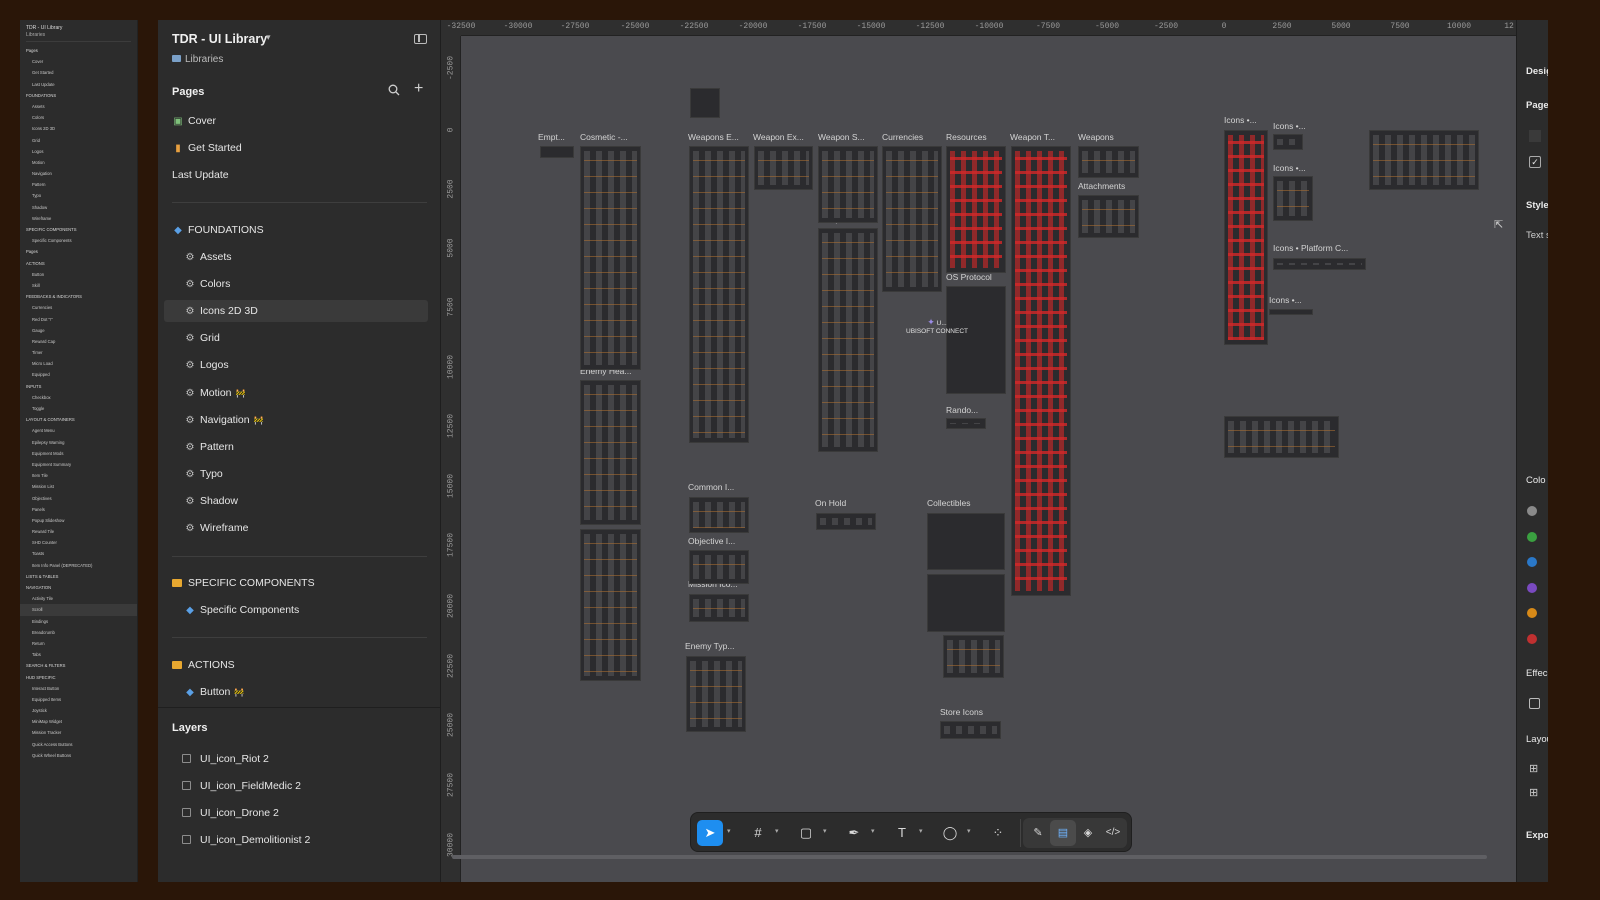 Image resolution: width=1600 pixels, height=900 pixels. What do you see at coordinates (78, 84) in the screenshot?
I see `mini-row: Last Update` at bounding box center [78, 84].